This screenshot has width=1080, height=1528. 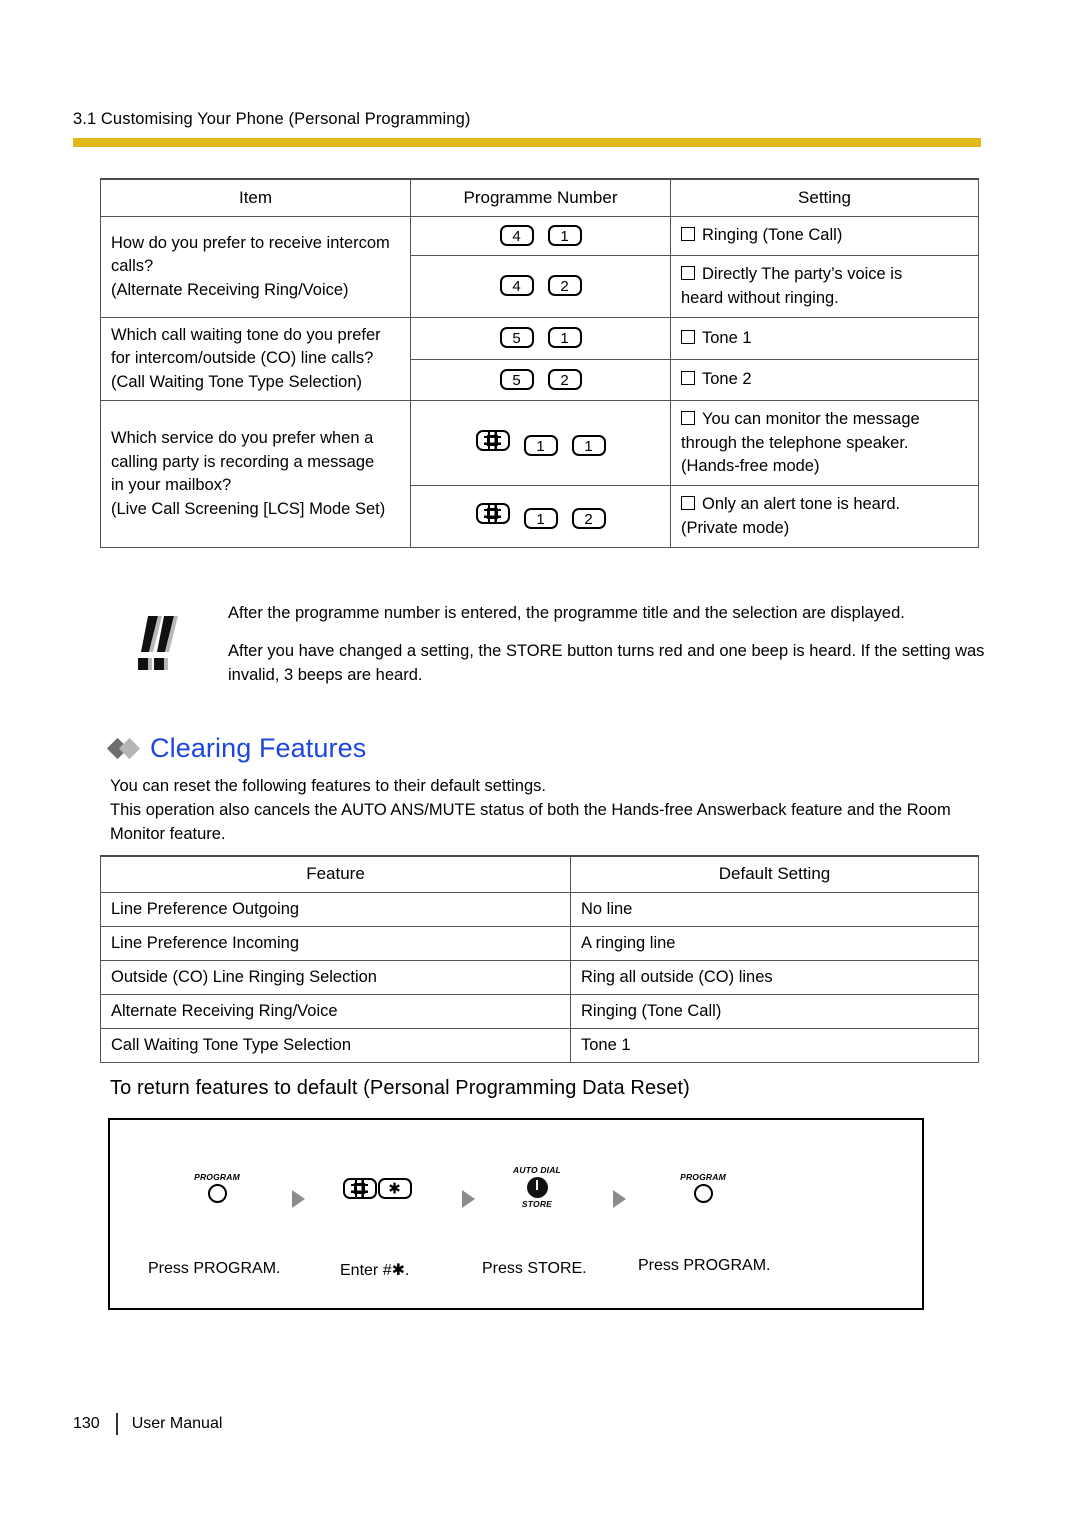 What do you see at coordinates (242, 358) in the screenshot?
I see `item-line: for intercom/outside (CO) line calls?` at bounding box center [242, 358].